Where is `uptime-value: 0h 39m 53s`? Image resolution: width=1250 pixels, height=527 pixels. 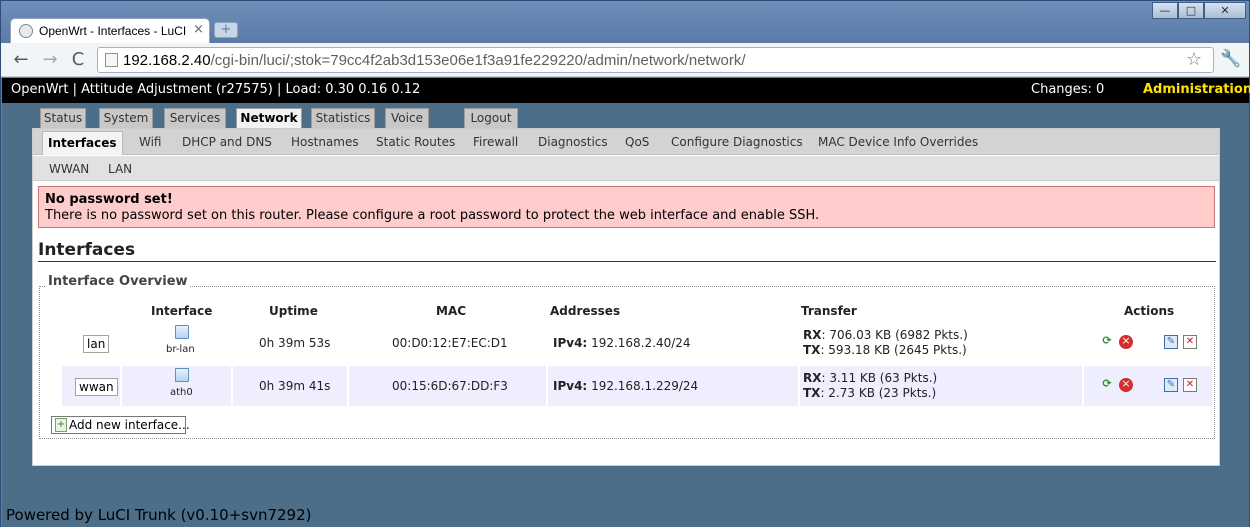 uptime-value: 0h 39m 53s is located at coordinates (295, 343).